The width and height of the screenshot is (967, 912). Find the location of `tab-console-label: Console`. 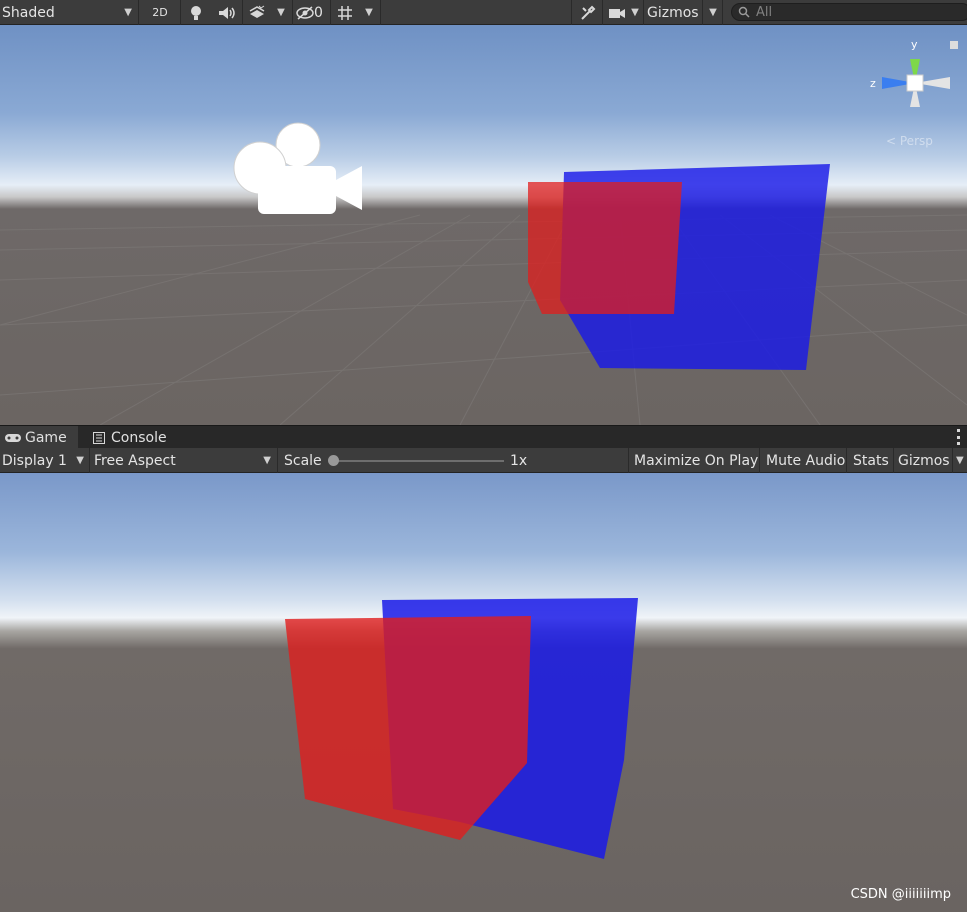

tab-console-label: Console is located at coordinates (139, 437).